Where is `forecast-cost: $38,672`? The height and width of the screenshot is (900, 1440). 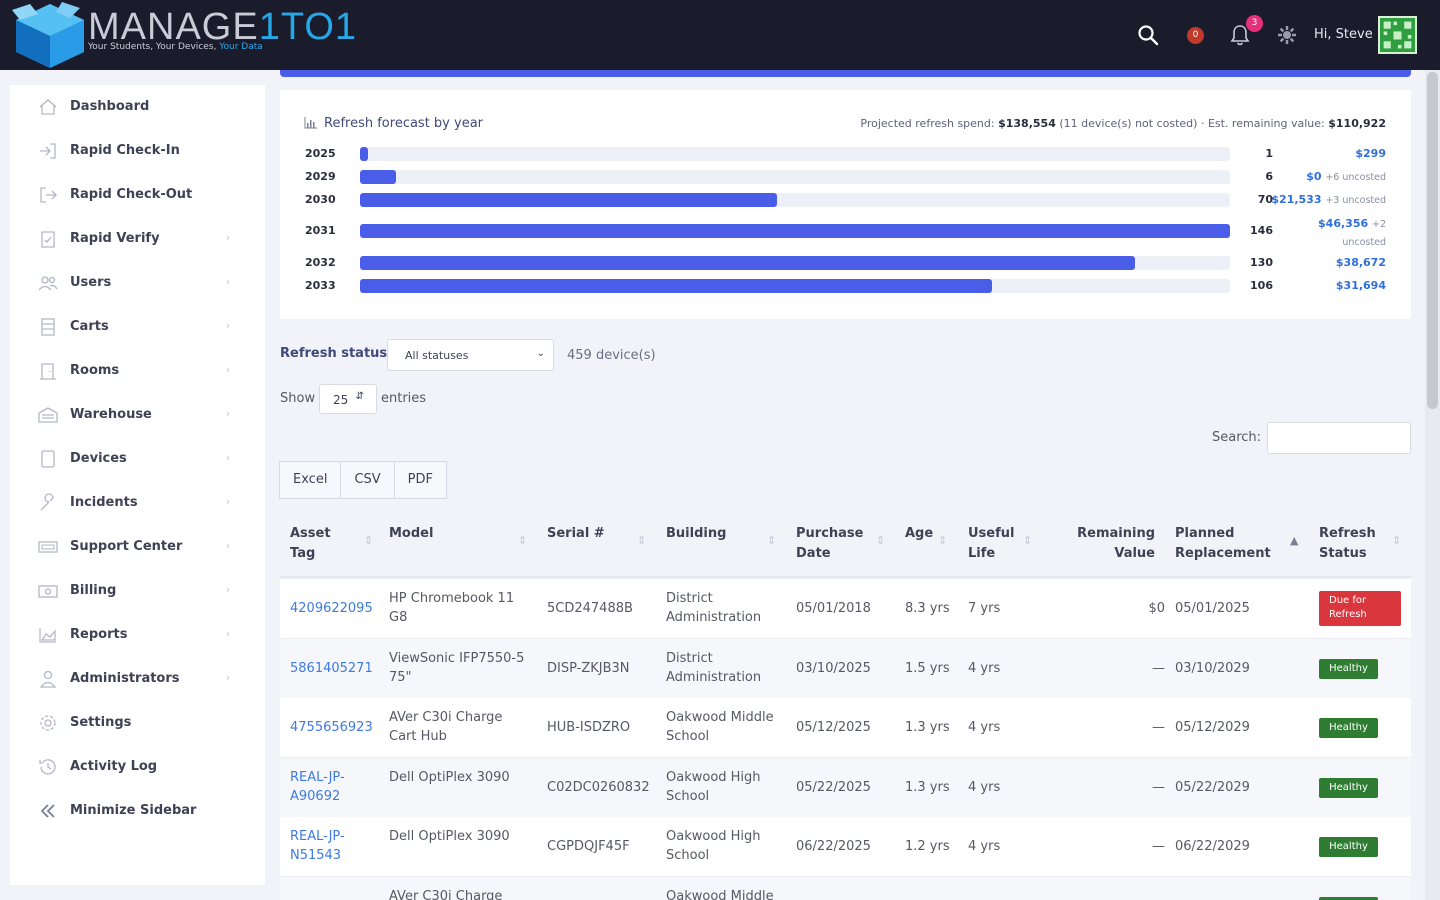
forecast-cost: $38,672 is located at coordinates (1361, 262).